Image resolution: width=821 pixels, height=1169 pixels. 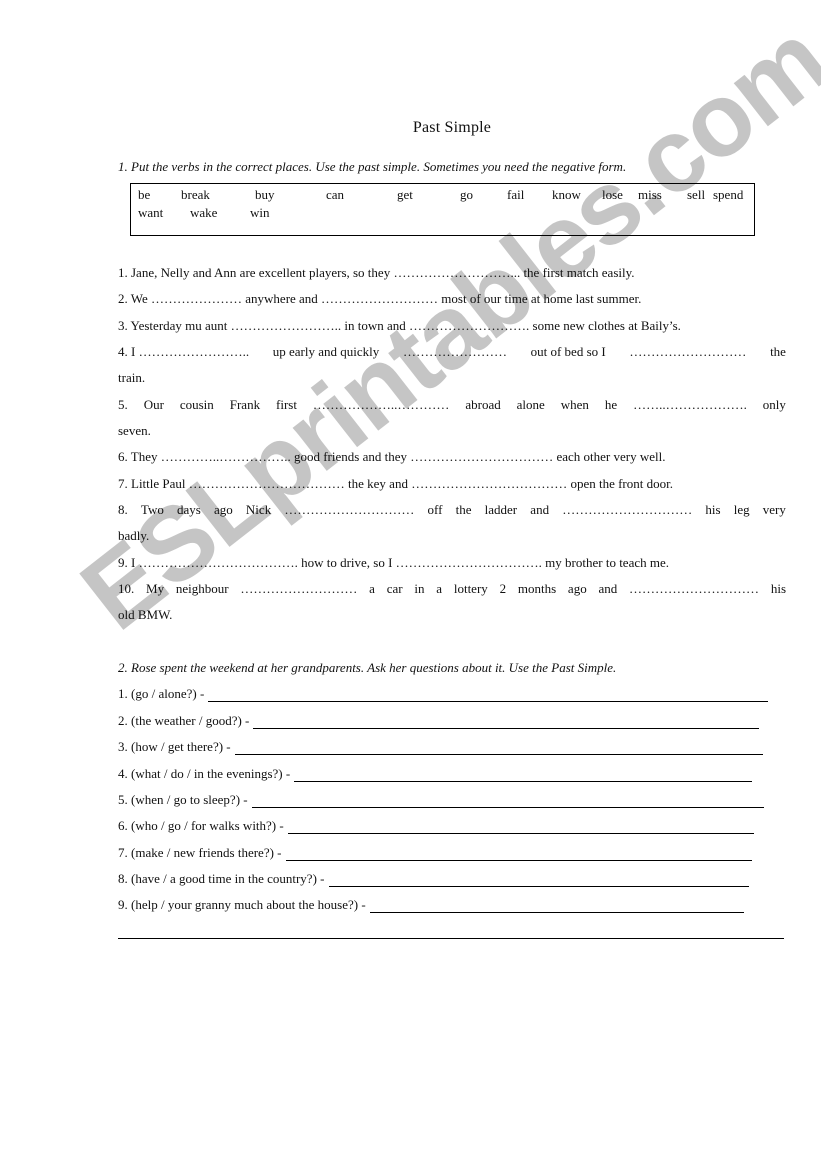 What do you see at coordinates (152, 509) in the screenshot?
I see `sentence-part: Two` at bounding box center [152, 509].